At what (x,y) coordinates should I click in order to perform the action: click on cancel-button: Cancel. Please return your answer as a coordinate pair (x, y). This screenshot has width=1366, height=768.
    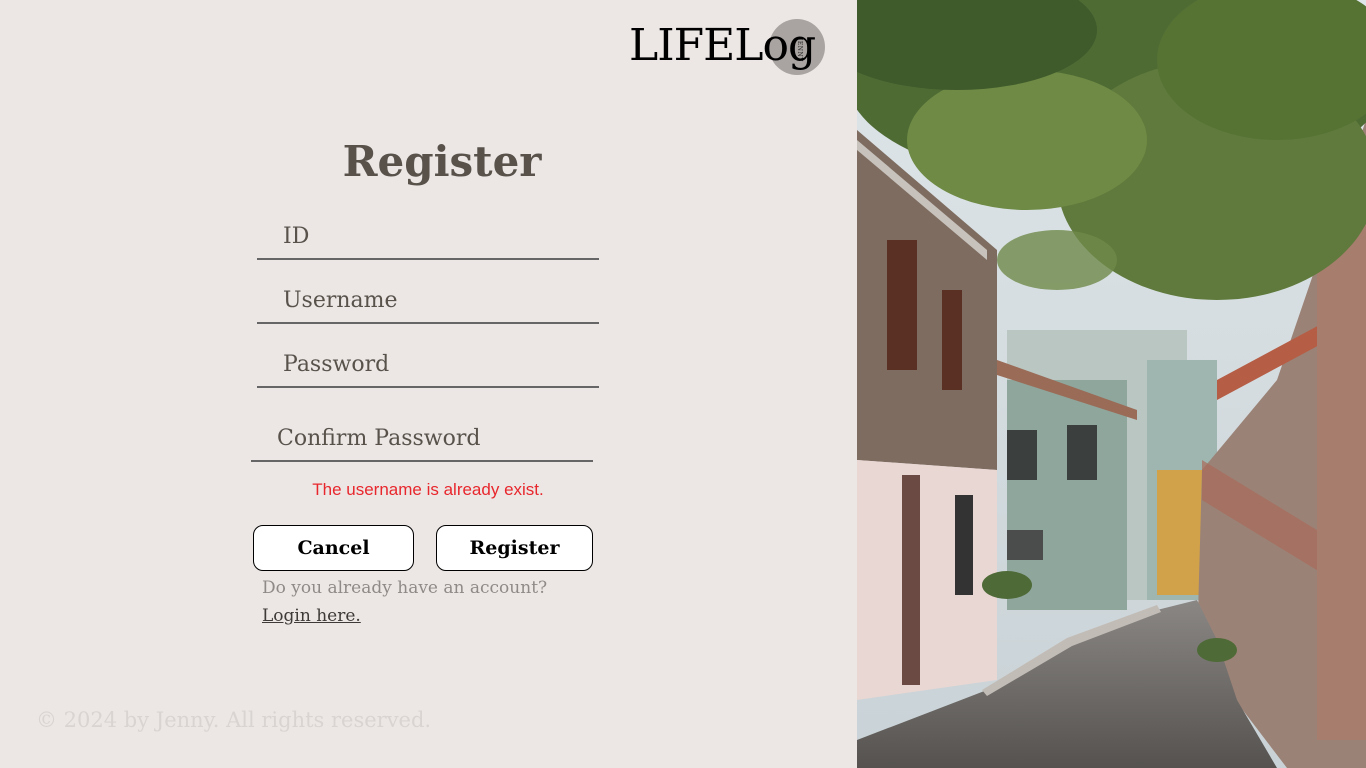
    Looking at the image, I should click on (333, 548).